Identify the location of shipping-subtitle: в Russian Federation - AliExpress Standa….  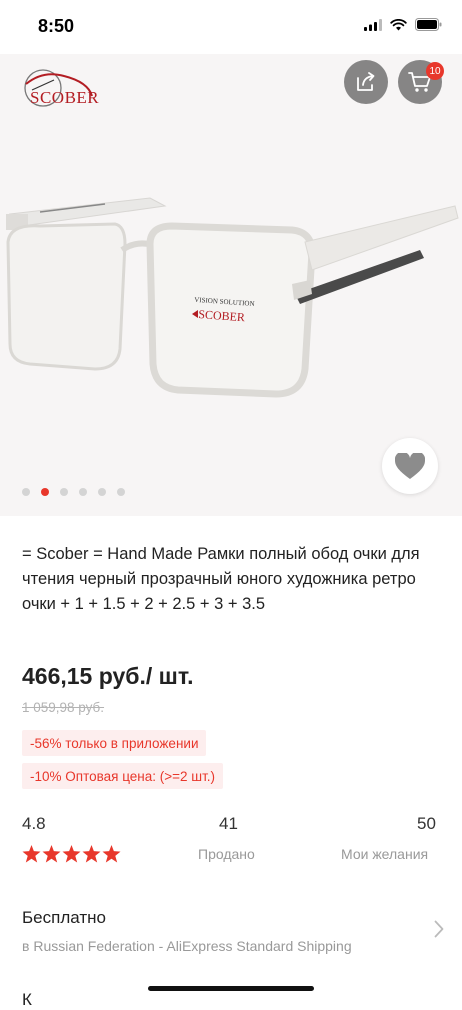
(187, 946).